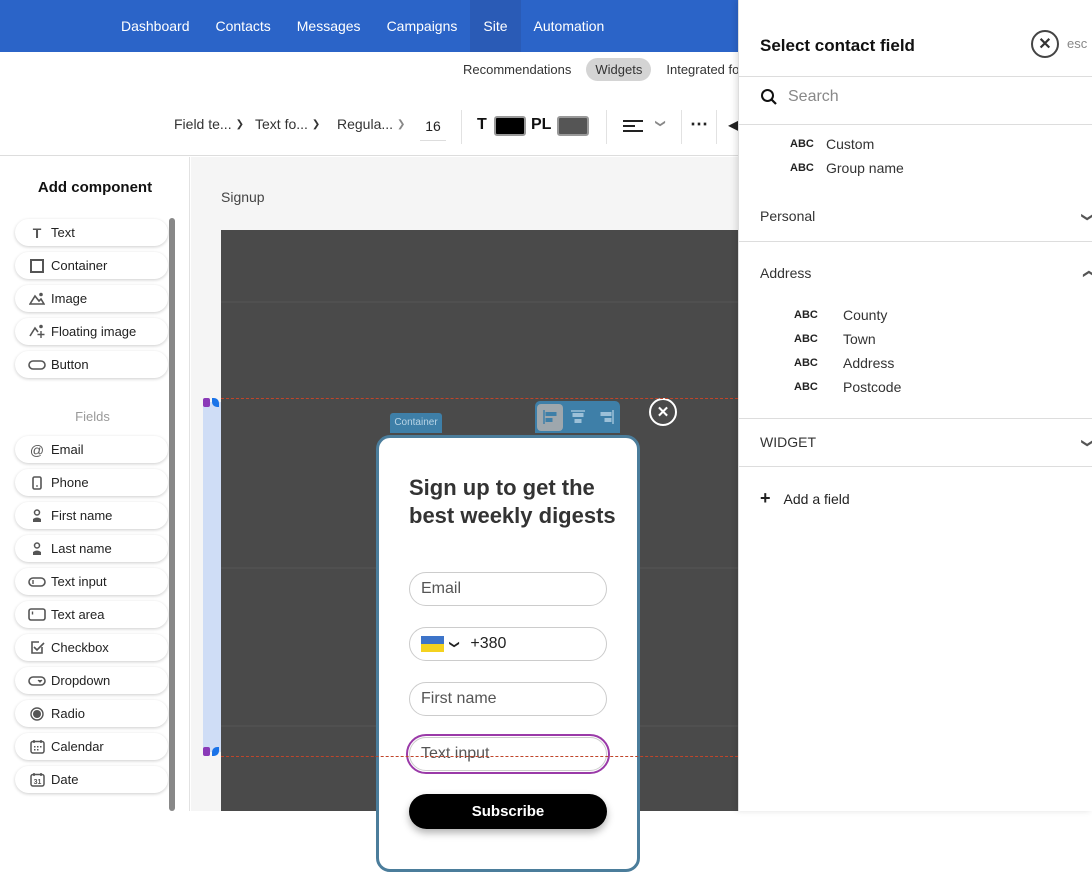 The width and height of the screenshot is (1092, 872). Describe the element at coordinates (508, 644) in the screenshot. I see `phone-field: ❯ +380` at that location.